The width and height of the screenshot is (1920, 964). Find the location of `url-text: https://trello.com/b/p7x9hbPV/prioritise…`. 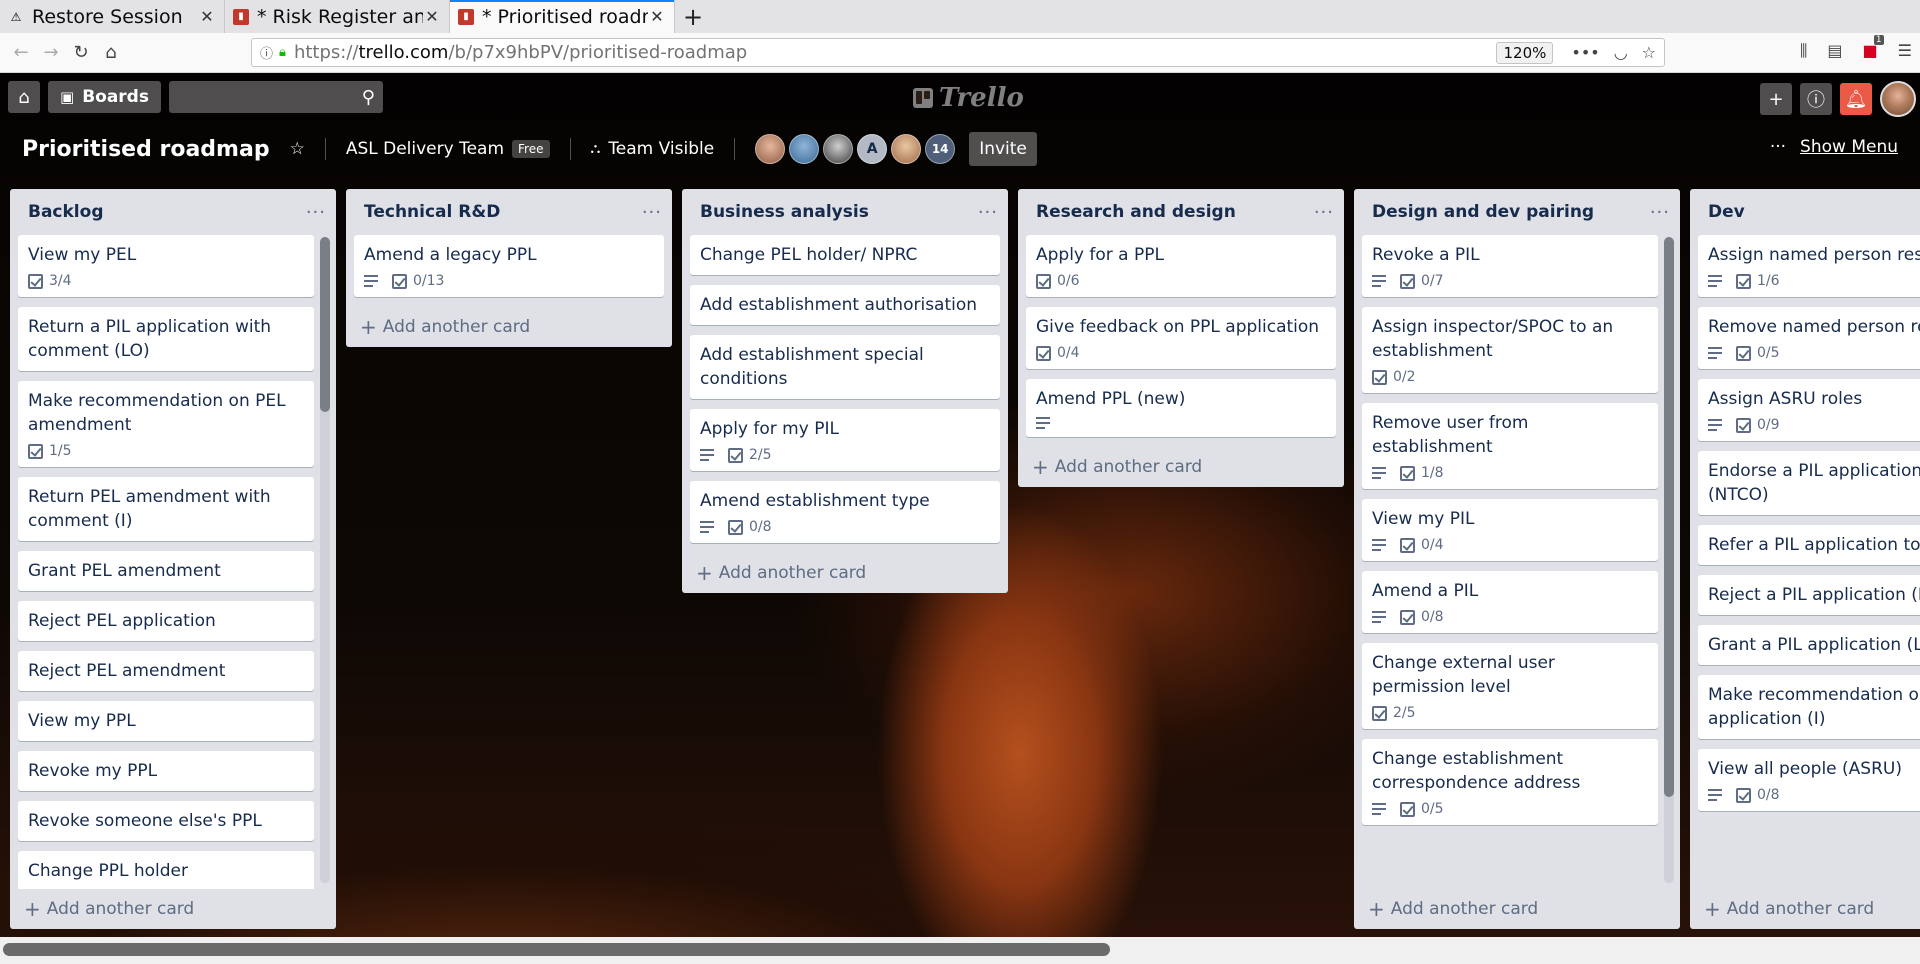

url-text: https://trello.com/b/p7x9hbPV/prioritise… is located at coordinates (895, 52).